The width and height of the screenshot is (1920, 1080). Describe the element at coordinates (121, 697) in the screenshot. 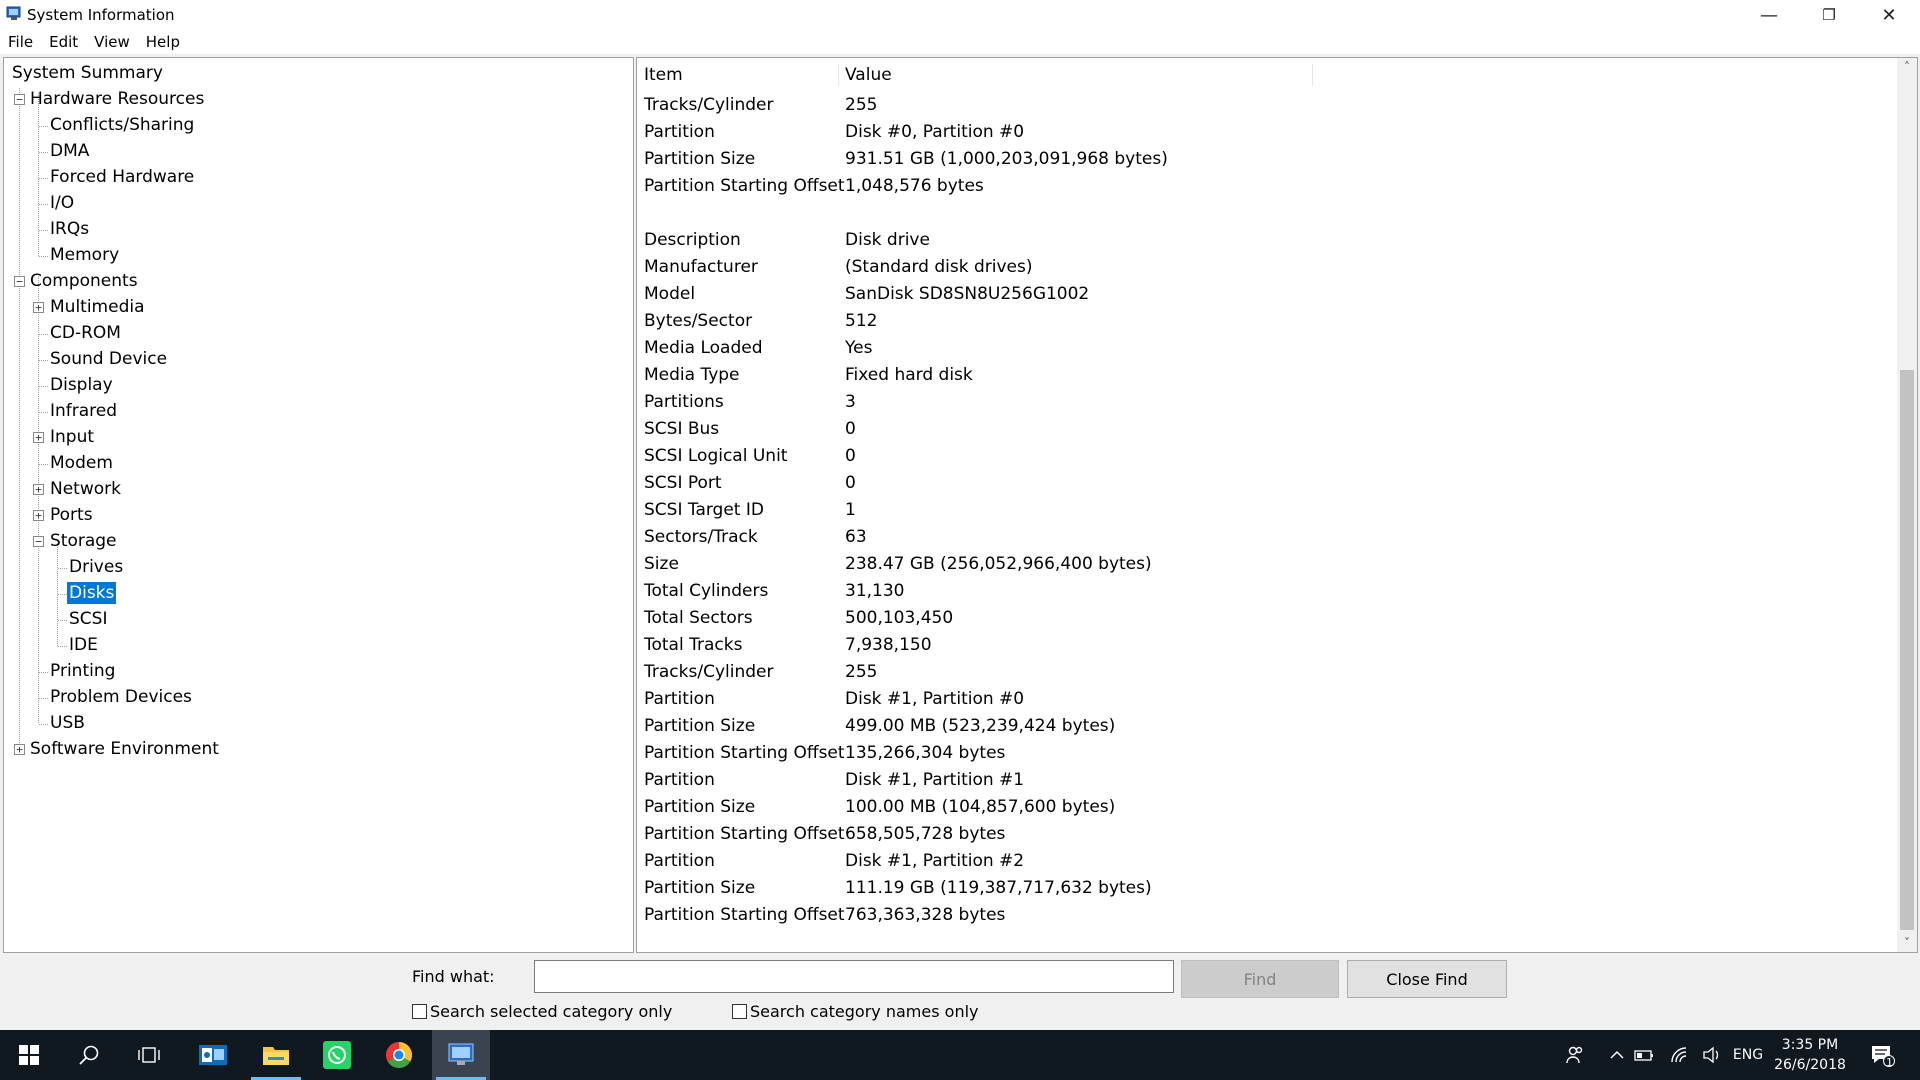

I see `tree-item-problem-devices: Problem Devices` at that location.